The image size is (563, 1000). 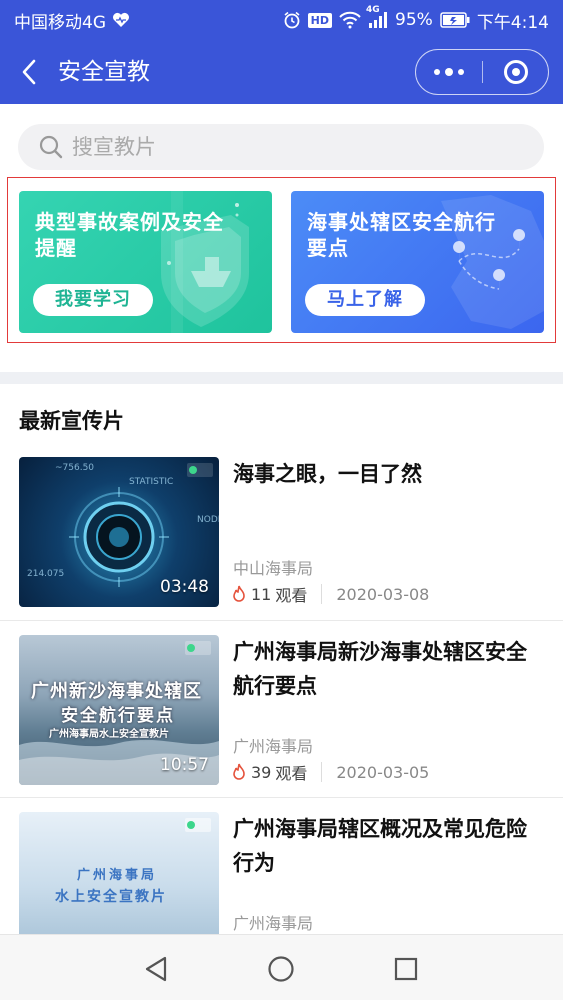 What do you see at coordinates (129, 235) in the screenshot?
I see `banner-title: 典型事故案例及安全提醒` at bounding box center [129, 235].